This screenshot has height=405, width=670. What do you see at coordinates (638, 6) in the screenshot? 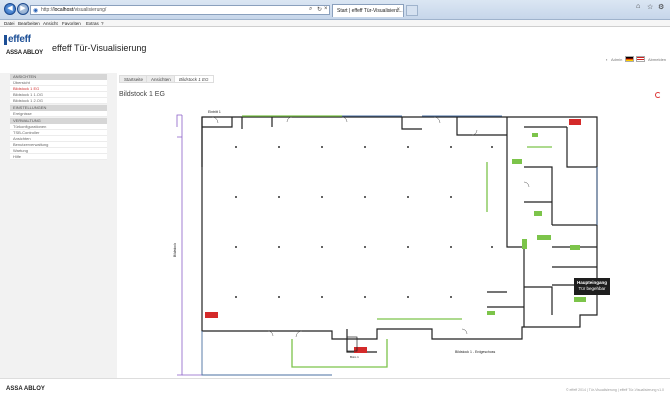
I see `home-icon: ⌂` at bounding box center [638, 6].